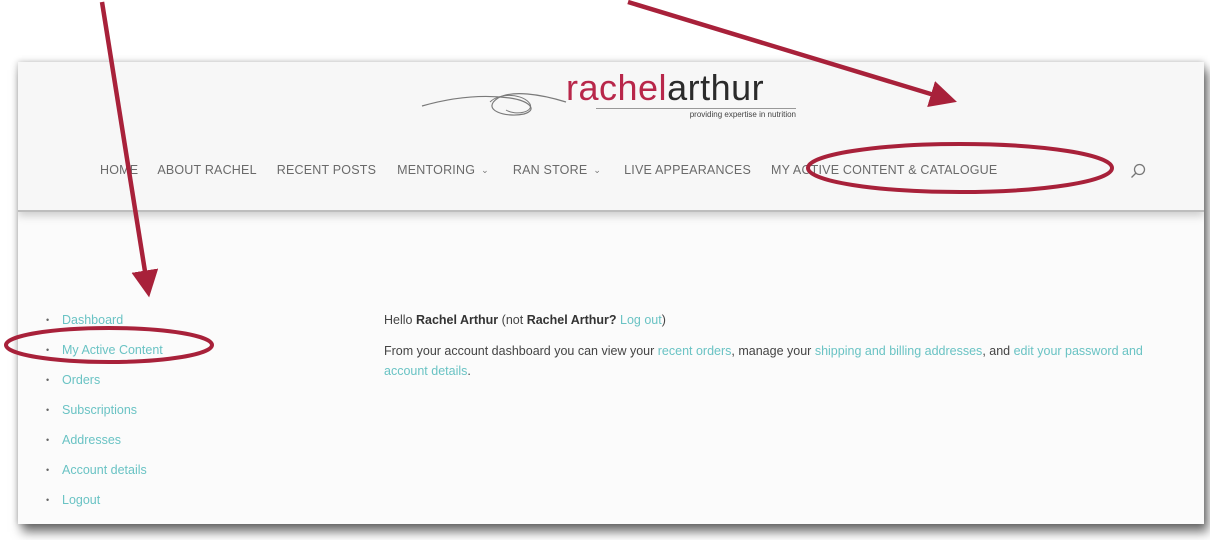  I want to click on nav-item-home: HOME, so click(119, 170).